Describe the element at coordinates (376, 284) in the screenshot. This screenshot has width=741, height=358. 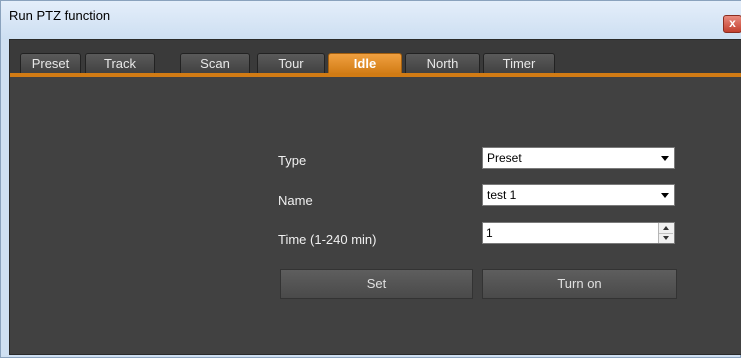
I see `set-button: Set` at that location.